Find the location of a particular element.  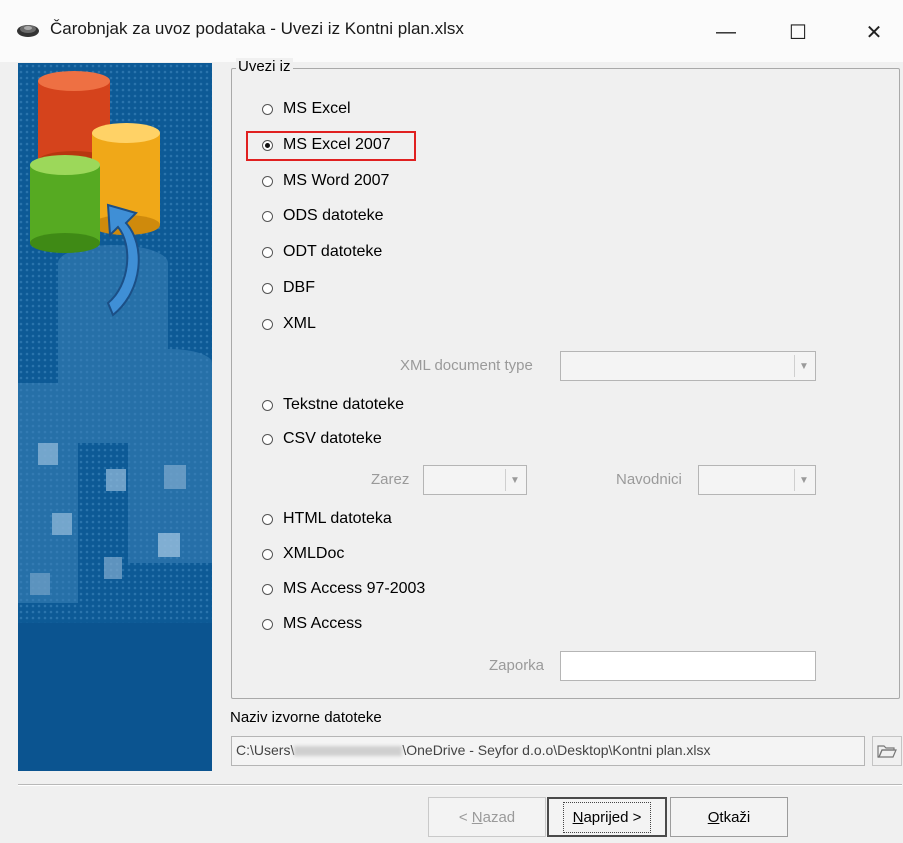

xml-document-type-label: XML document type is located at coordinates (466, 365).